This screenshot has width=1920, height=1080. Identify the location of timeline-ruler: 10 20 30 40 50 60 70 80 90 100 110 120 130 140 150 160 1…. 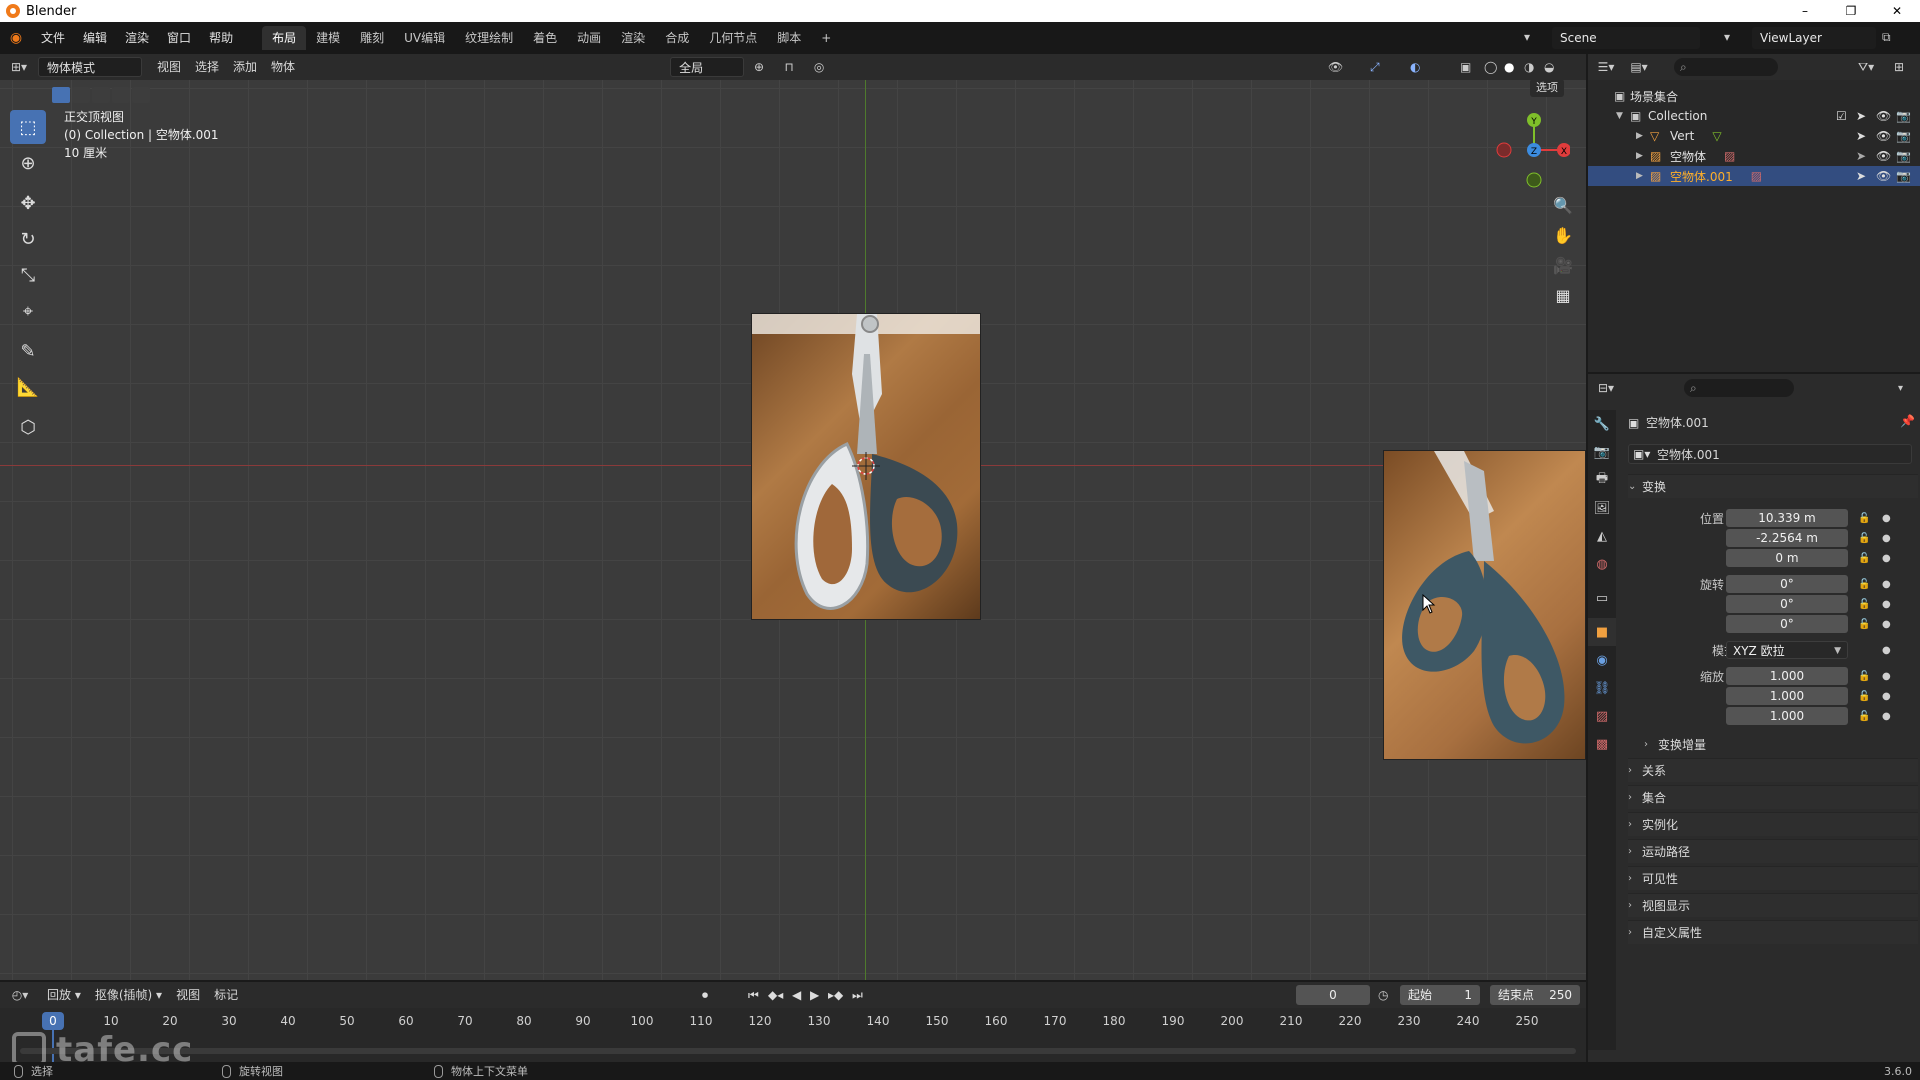
(793, 1021).